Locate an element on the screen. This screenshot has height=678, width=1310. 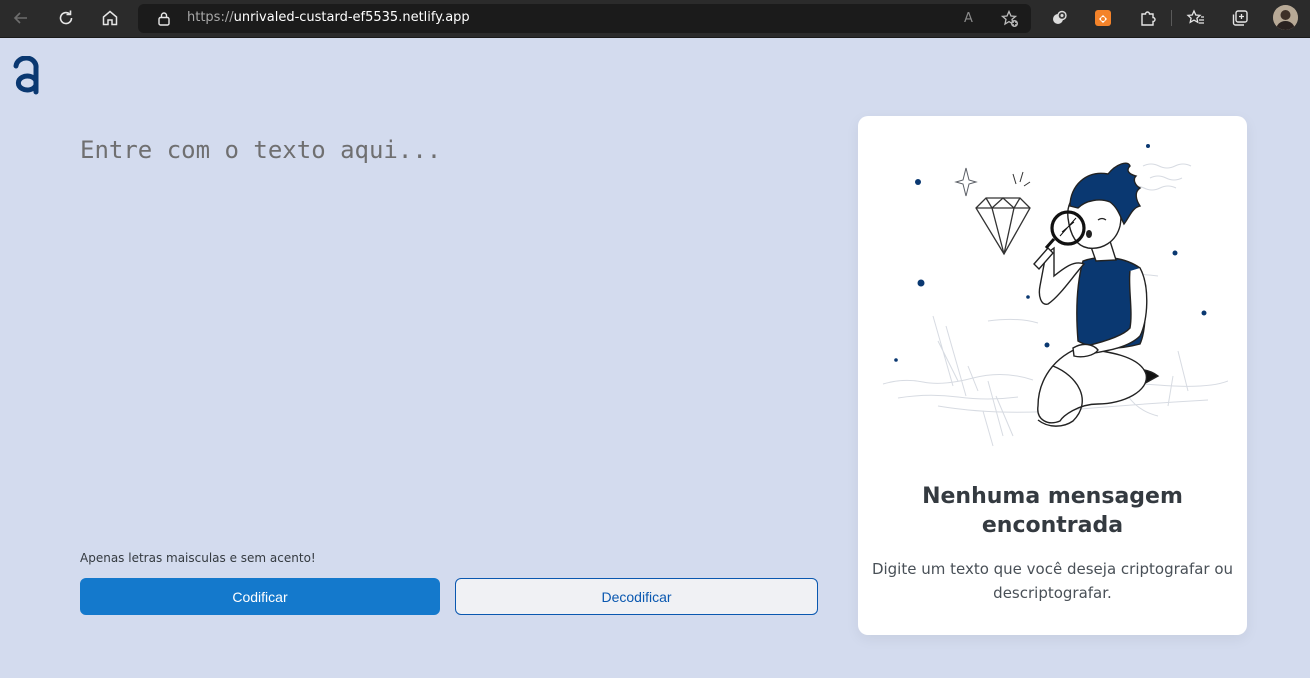
alura-logo is located at coordinates (26, 76).